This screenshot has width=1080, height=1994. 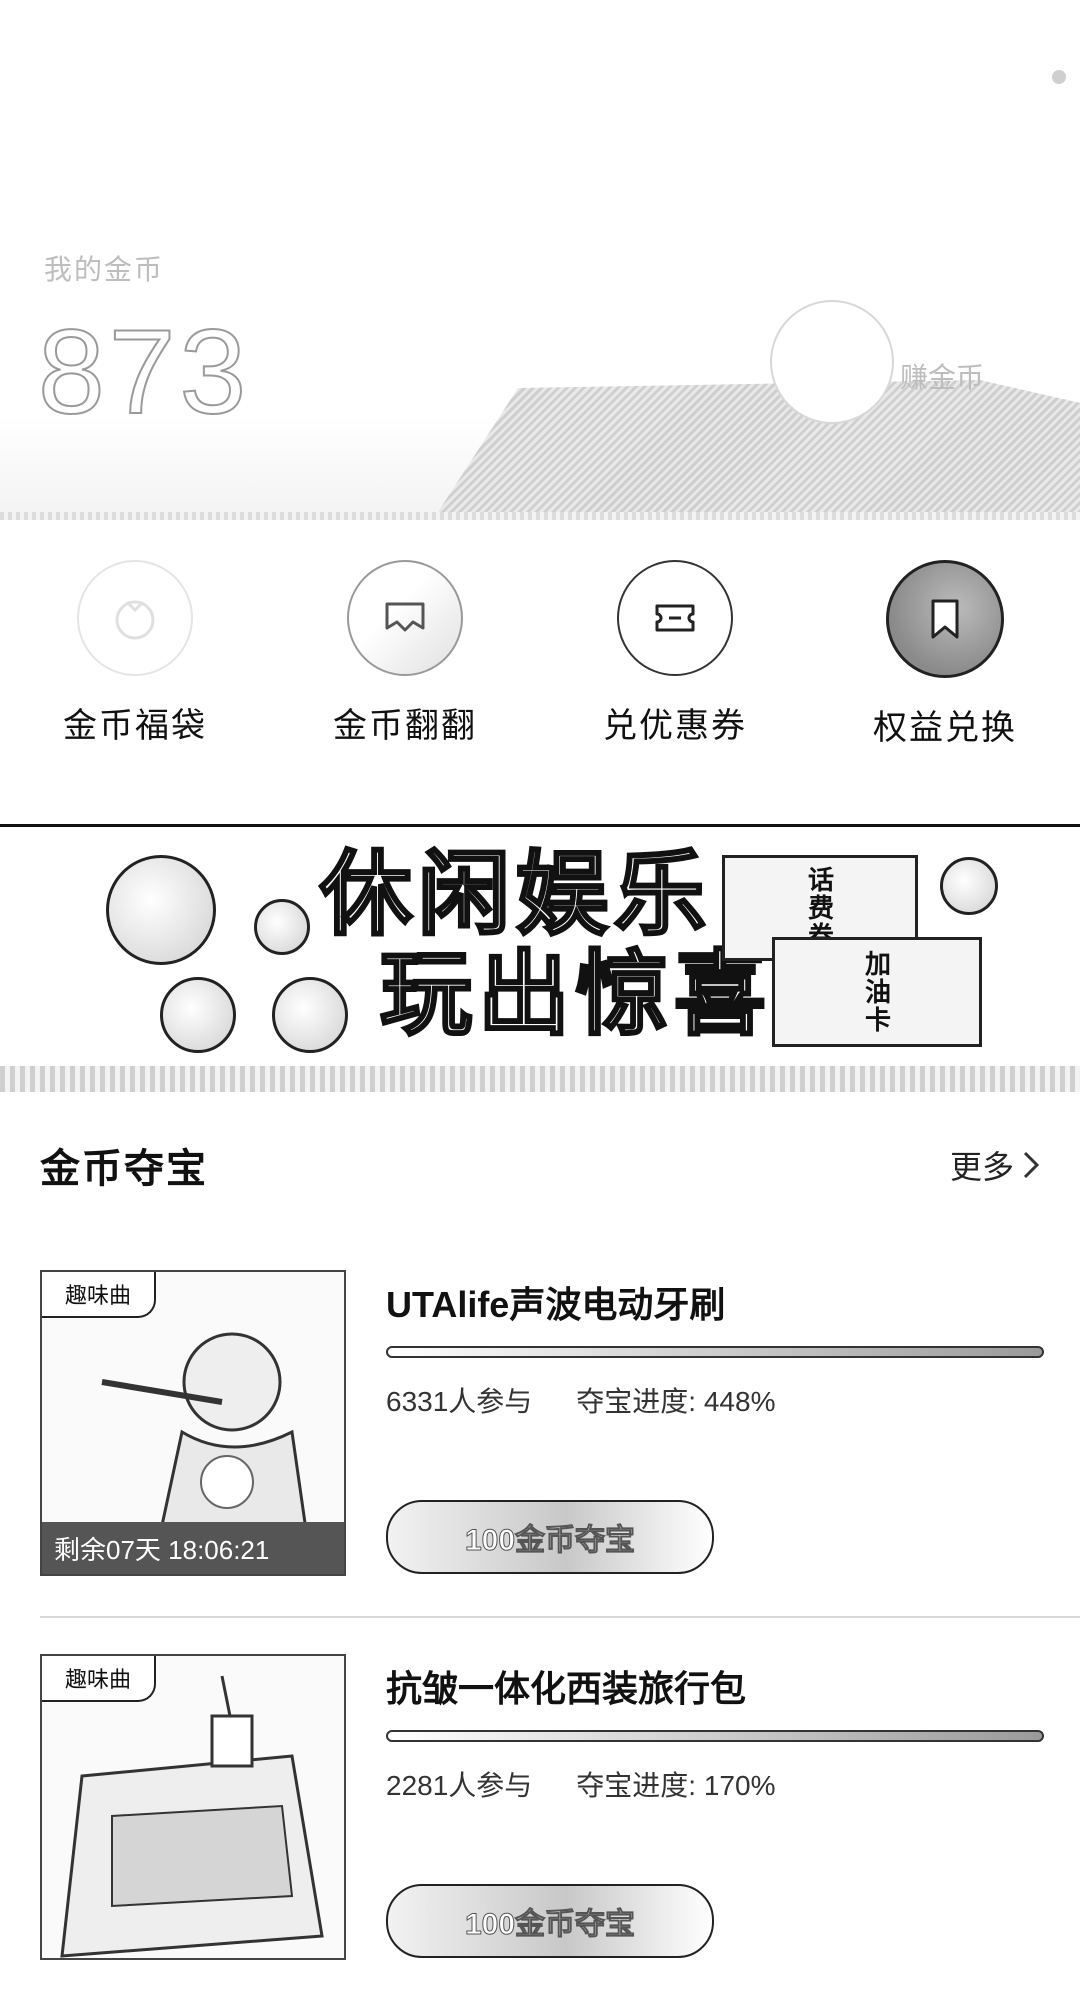 What do you see at coordinates (193, 1548) in the screenshot?
I see `countdown-timer: 剩余07天 18:06:21` at bounding box center [193, 1548].